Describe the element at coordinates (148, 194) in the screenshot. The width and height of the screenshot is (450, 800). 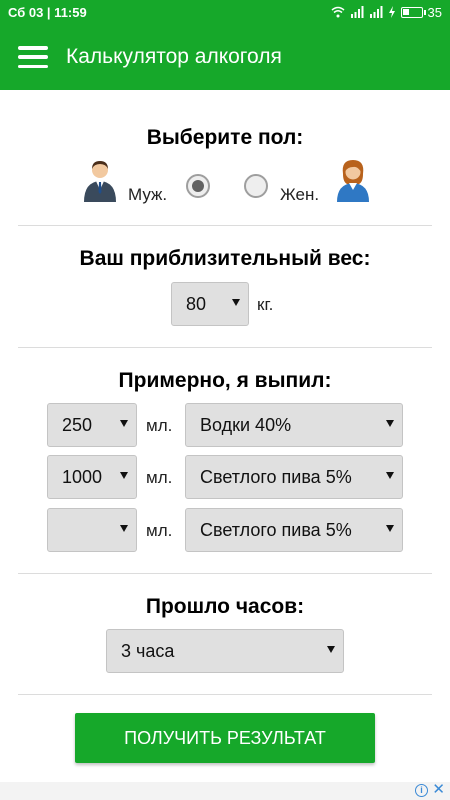
I see `male-label: Муж.` at that location.